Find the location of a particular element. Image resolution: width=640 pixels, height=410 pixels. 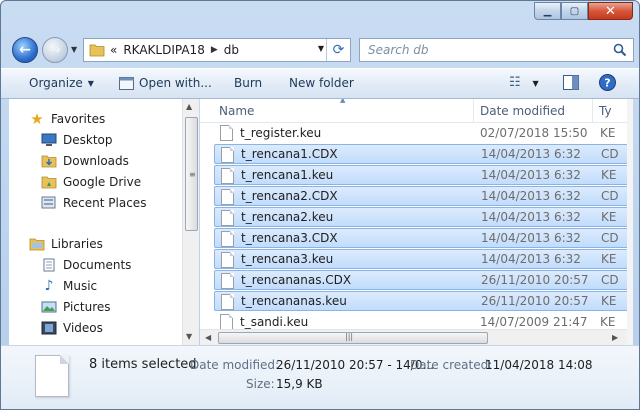

file-name: t_register.keu is located at coordinates (281, 133).